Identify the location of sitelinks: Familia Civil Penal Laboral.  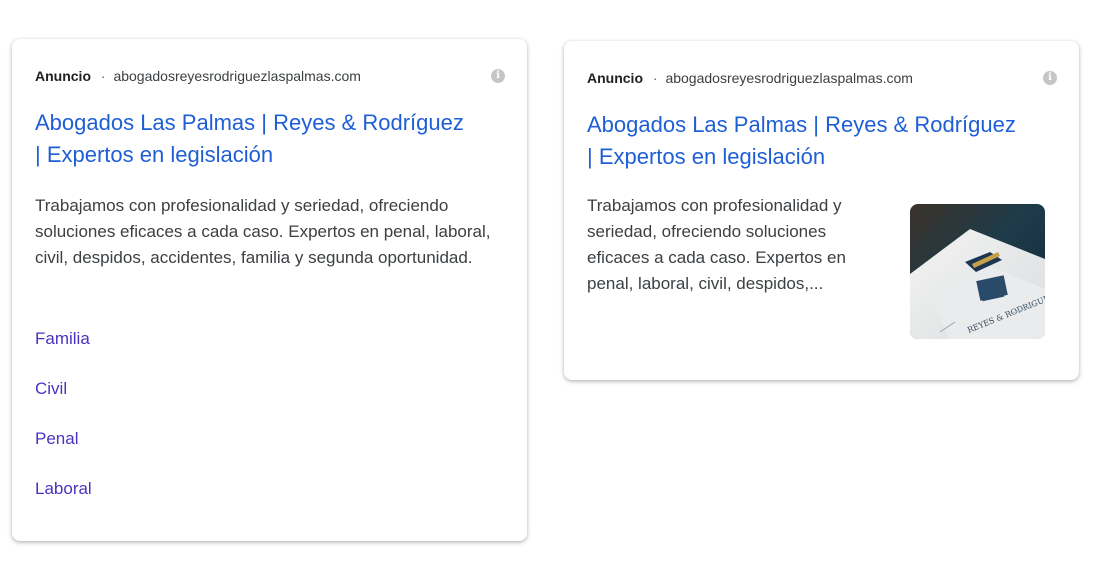
(185, 427).